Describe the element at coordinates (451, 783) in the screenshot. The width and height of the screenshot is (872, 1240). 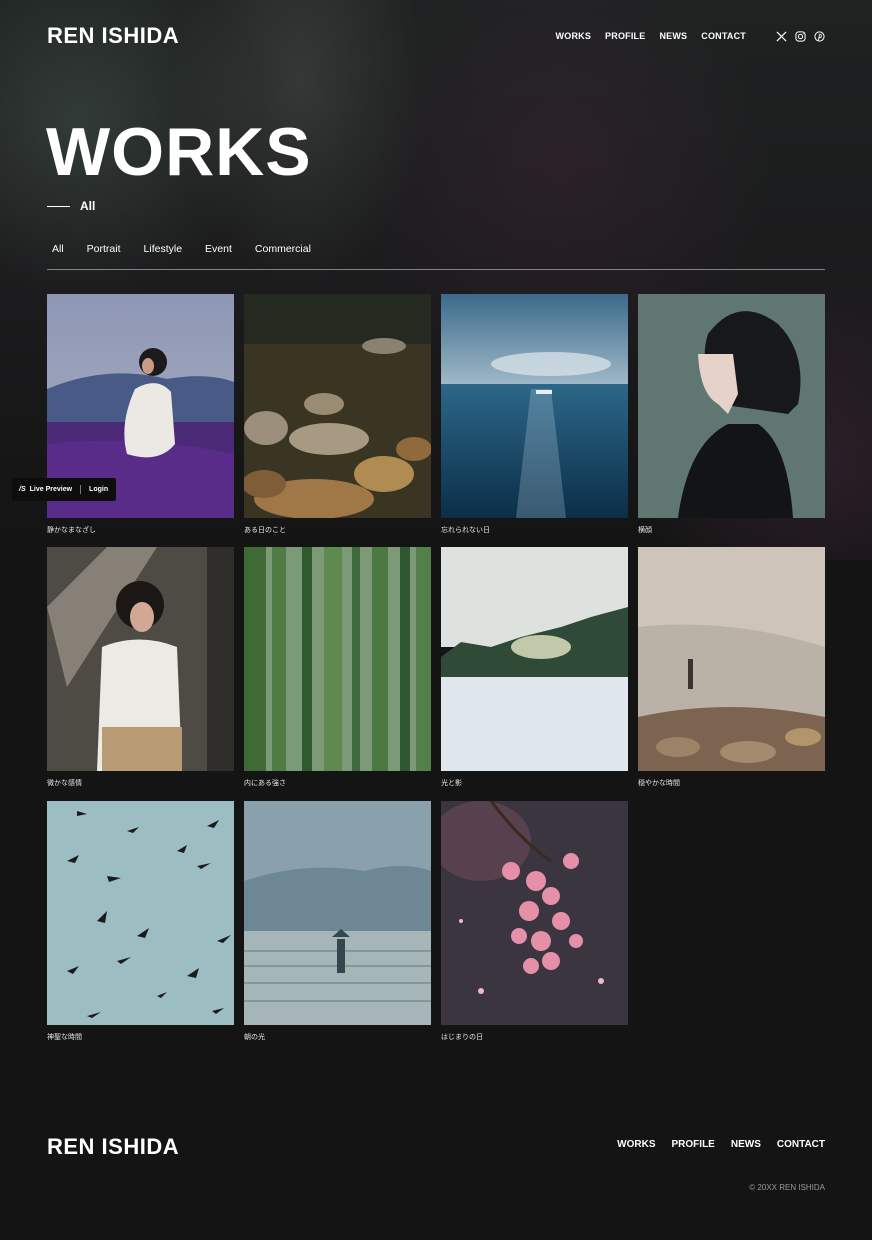
I see `work-caption: 光と影` at that location.